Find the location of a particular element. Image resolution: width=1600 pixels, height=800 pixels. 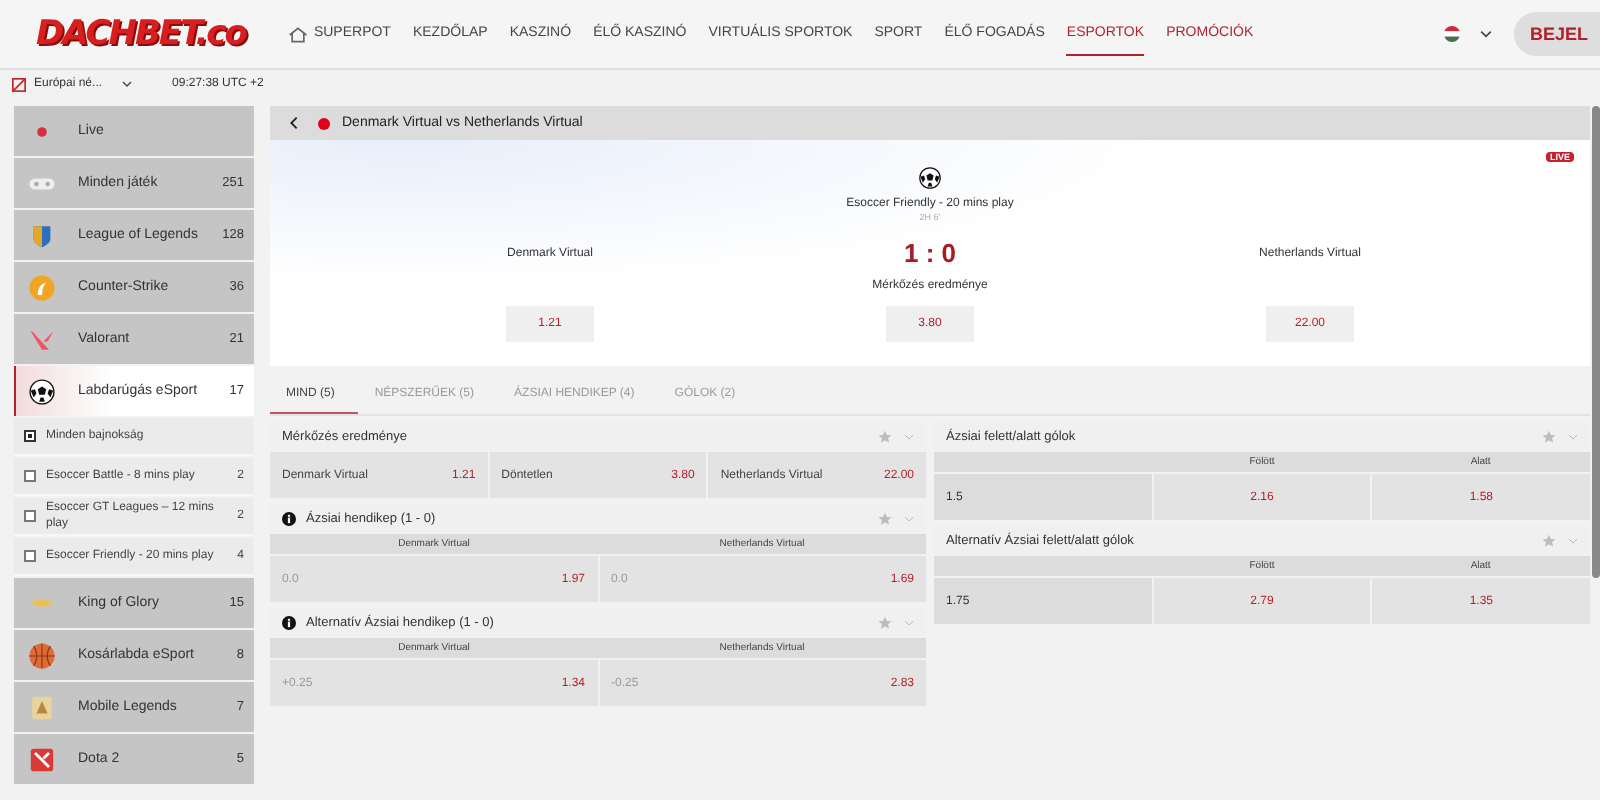

basketball-icon is located at coordinates (42, 655).